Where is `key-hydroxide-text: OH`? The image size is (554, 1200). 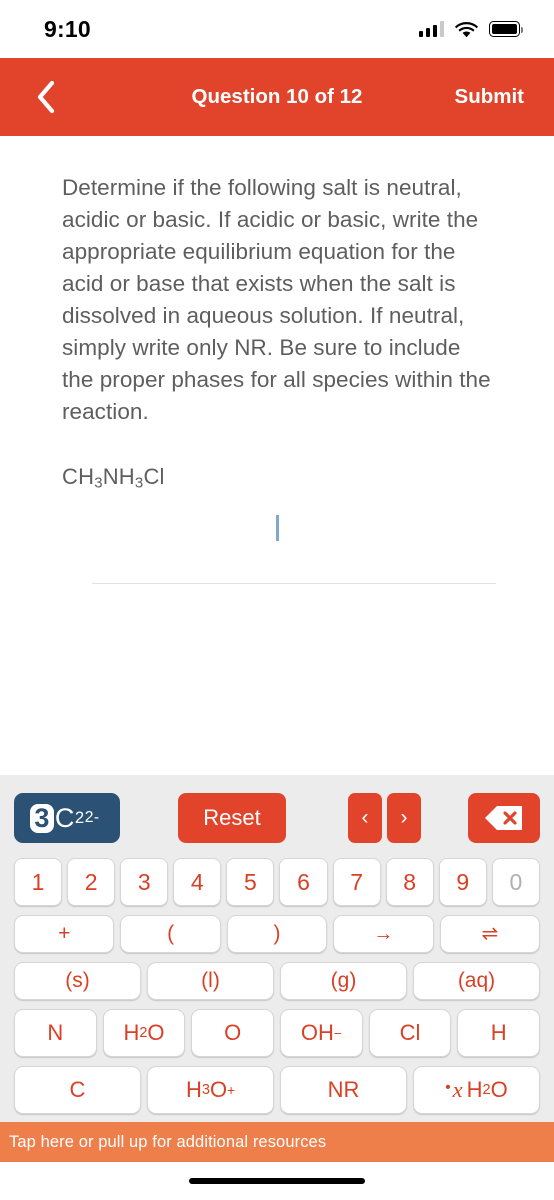 key-hydroxide-text: OH is located at coordinates (317, 1032).